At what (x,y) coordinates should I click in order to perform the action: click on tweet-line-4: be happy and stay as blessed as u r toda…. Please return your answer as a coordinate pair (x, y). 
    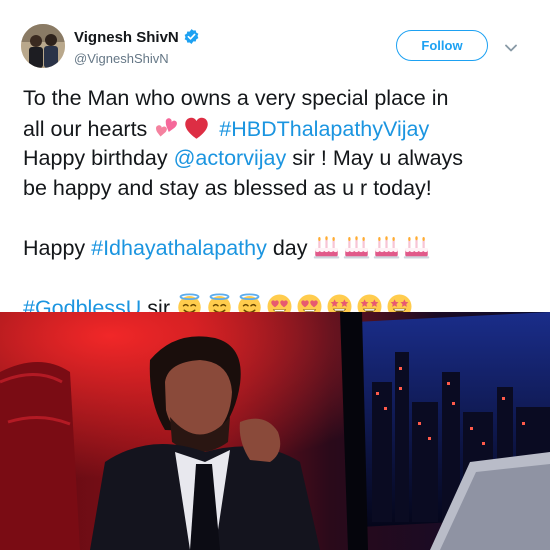
    Looking at the image, I should click on (227, 187).